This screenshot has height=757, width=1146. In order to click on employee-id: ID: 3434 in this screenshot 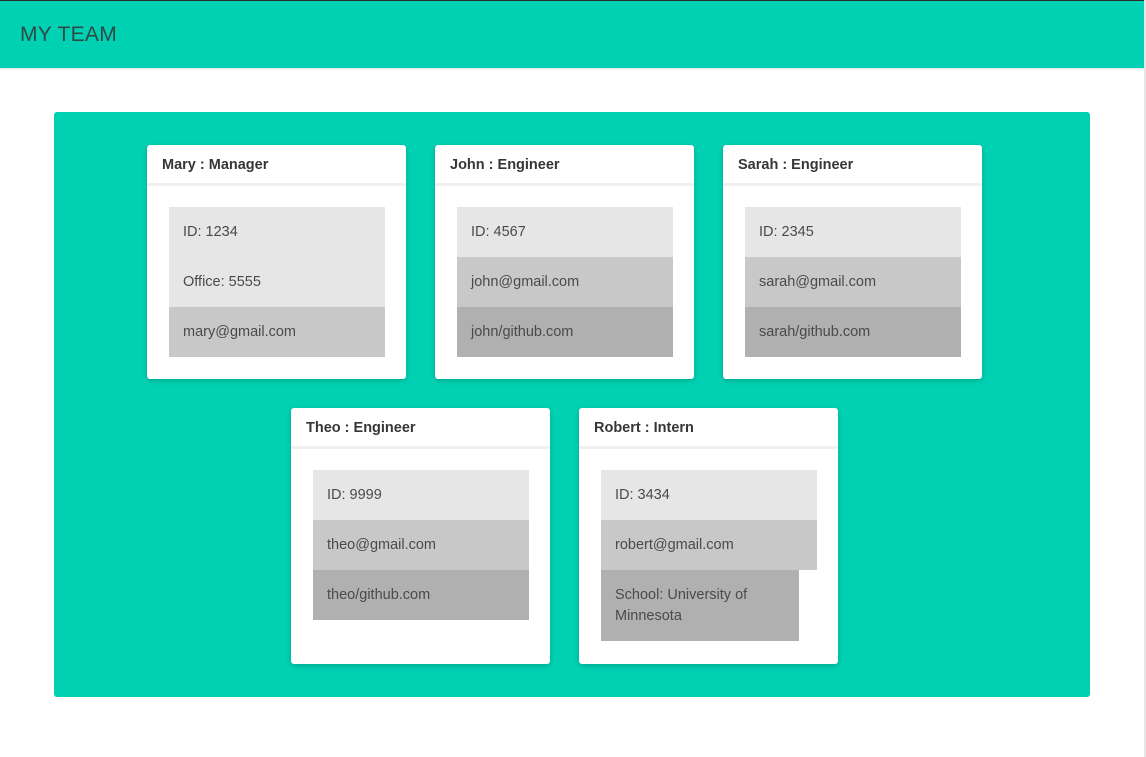, I will do `click(709, 495)`.